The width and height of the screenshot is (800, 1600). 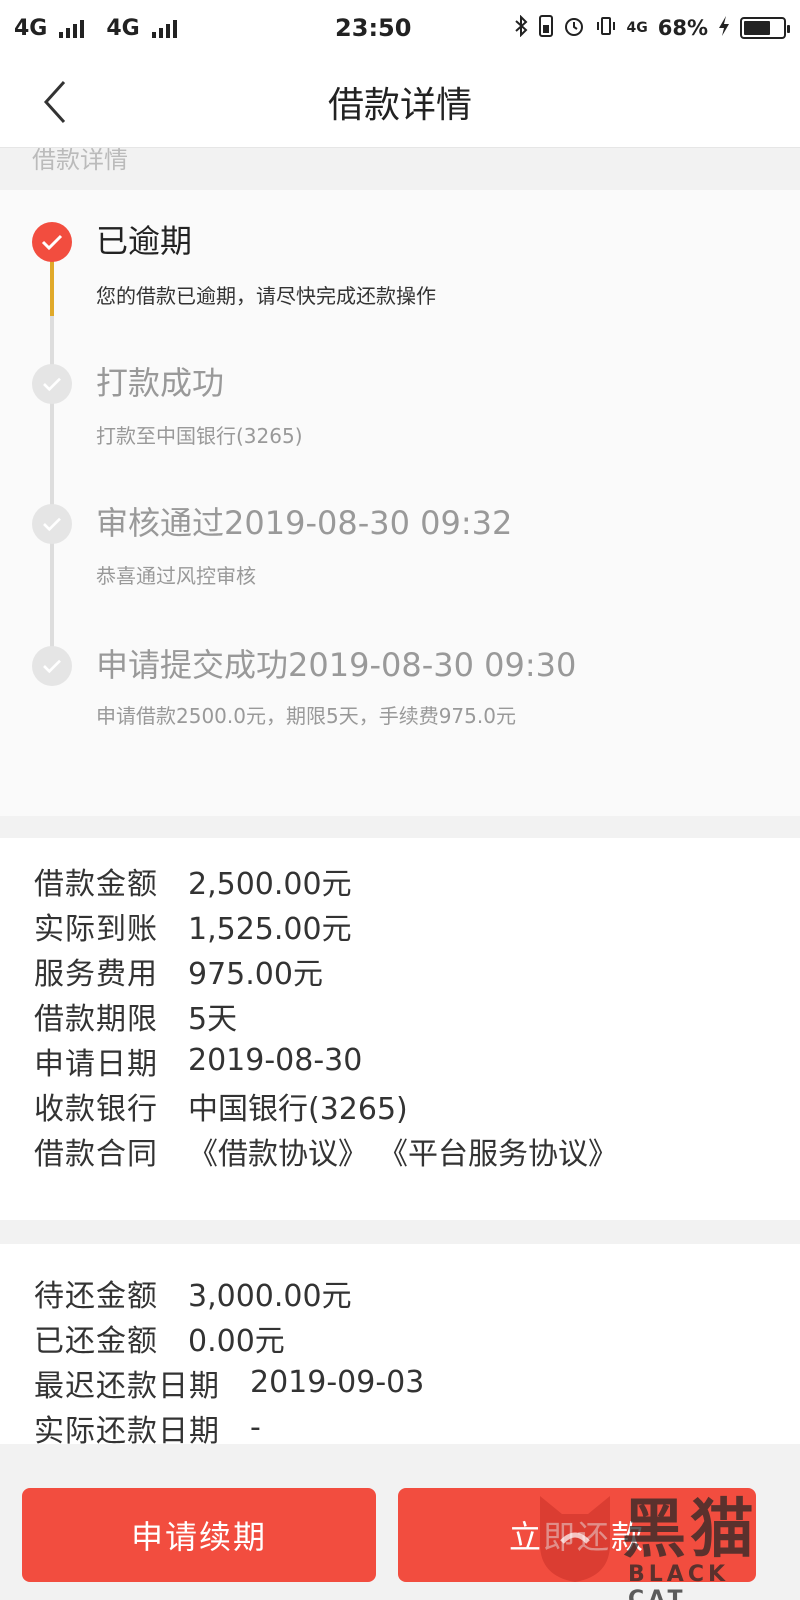 What do you see at coordinates (498, 1151) in the screenshot?
I see `service-agreement-link: 《平台服务协议》` at bounding box center [498, 1151].